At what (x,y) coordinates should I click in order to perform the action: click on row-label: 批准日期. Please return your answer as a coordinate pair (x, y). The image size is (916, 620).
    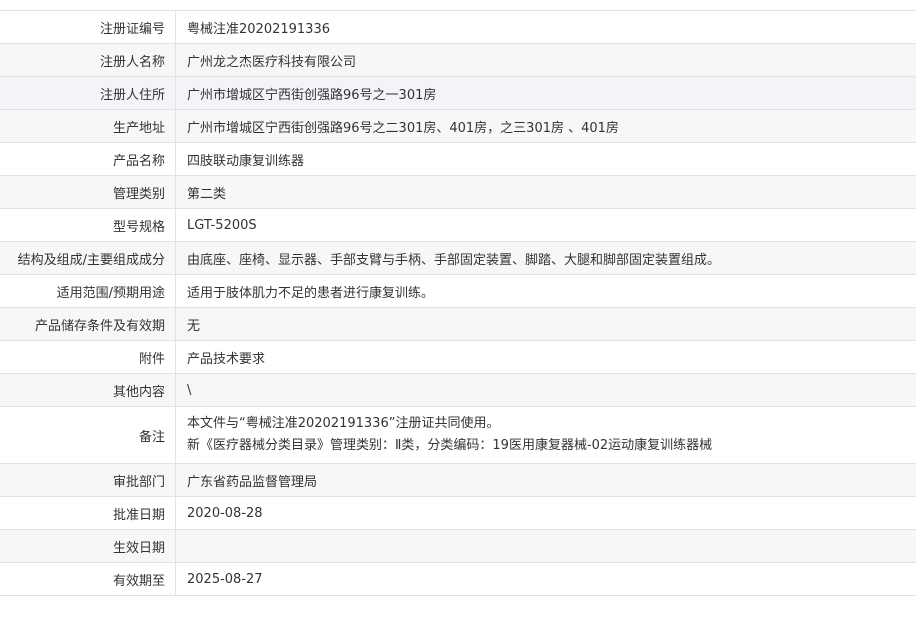
    Looking at the image, I should click on (88, 513).